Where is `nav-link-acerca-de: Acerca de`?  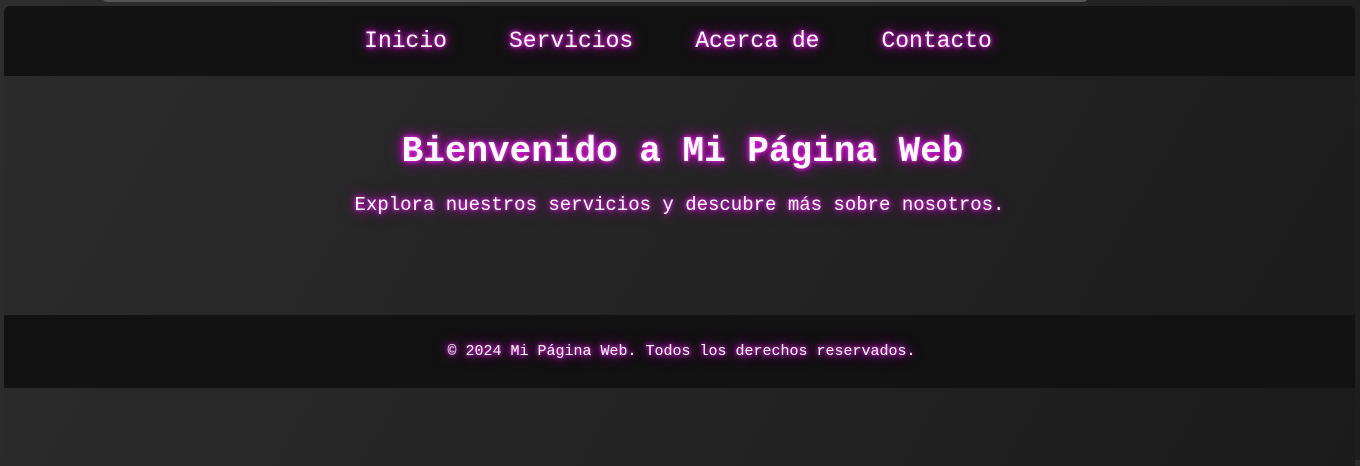
nav-link-acerca-de: Acerca de is located at coordinates (757, 41).